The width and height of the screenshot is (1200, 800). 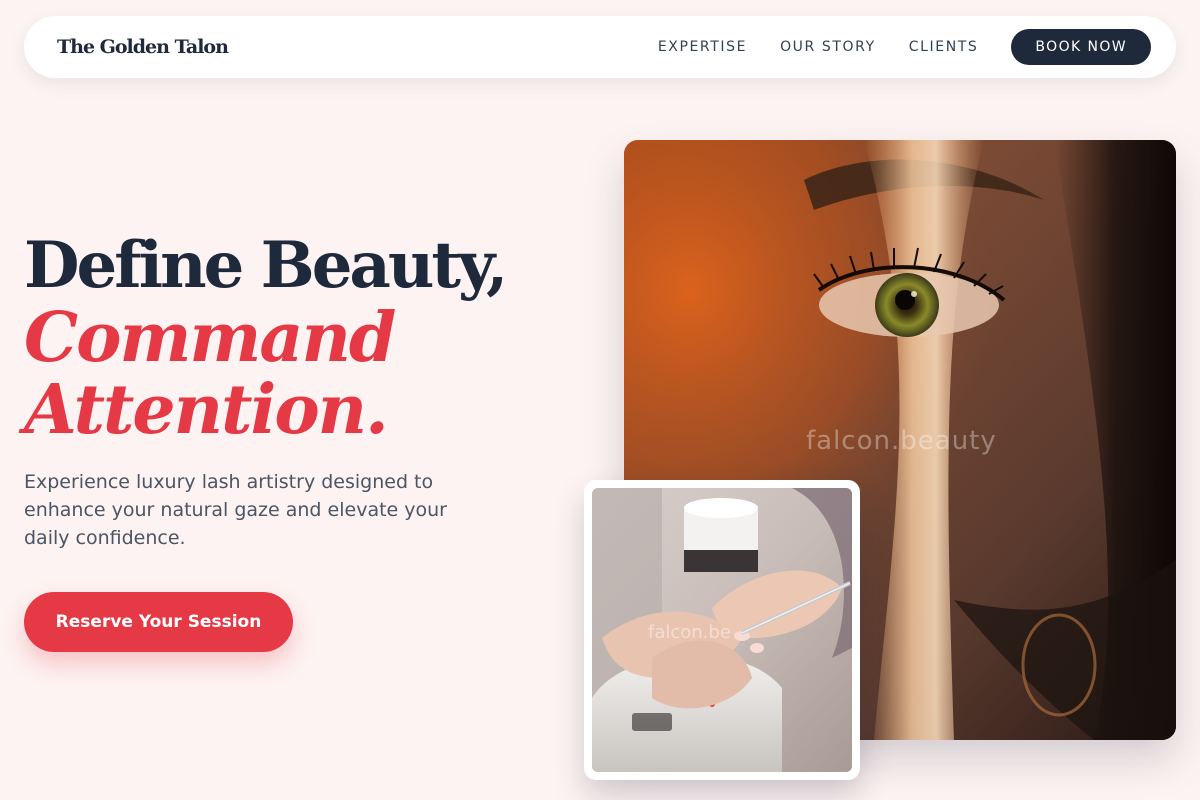 I want to click on hero-title: Define Beauty, Command Attention., so click(x=266, y=339).